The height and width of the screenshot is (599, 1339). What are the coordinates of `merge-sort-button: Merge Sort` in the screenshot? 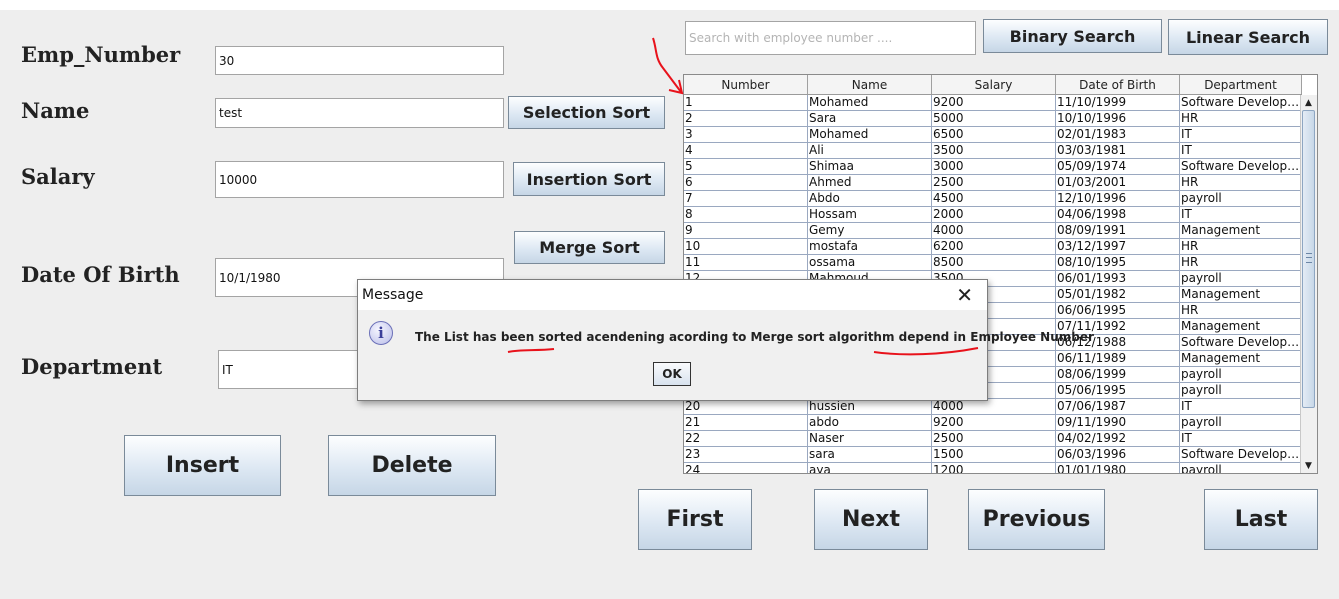 It's located at (589, 247).